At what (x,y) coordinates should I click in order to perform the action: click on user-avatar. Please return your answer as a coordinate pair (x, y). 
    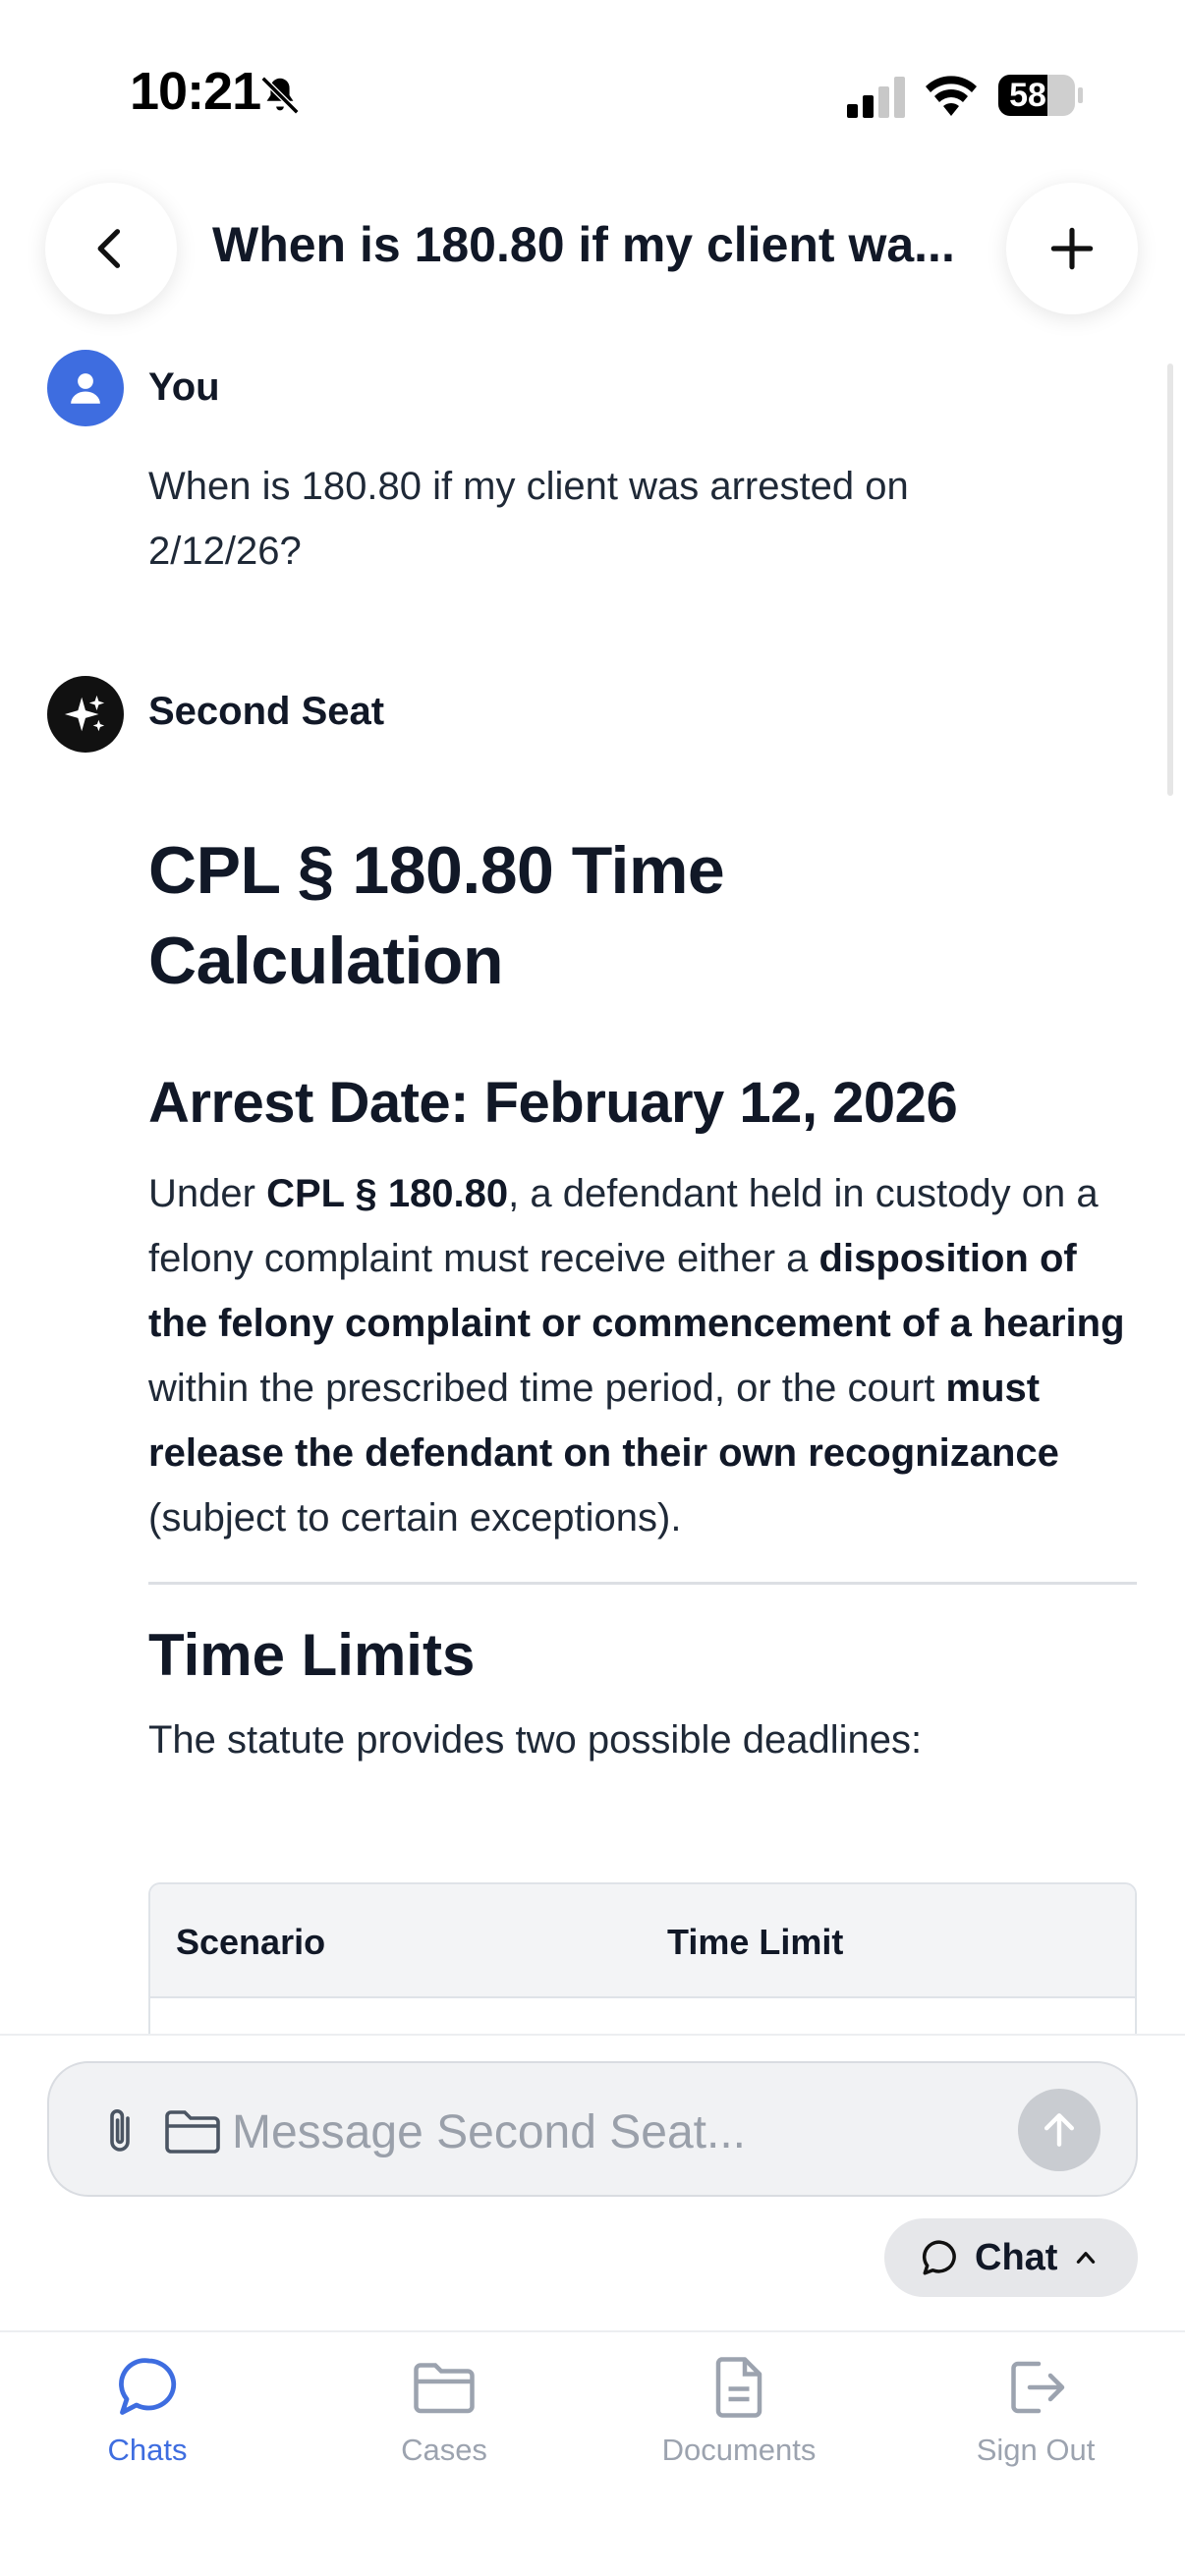
    Looking at the image, I should click on (85, 388).